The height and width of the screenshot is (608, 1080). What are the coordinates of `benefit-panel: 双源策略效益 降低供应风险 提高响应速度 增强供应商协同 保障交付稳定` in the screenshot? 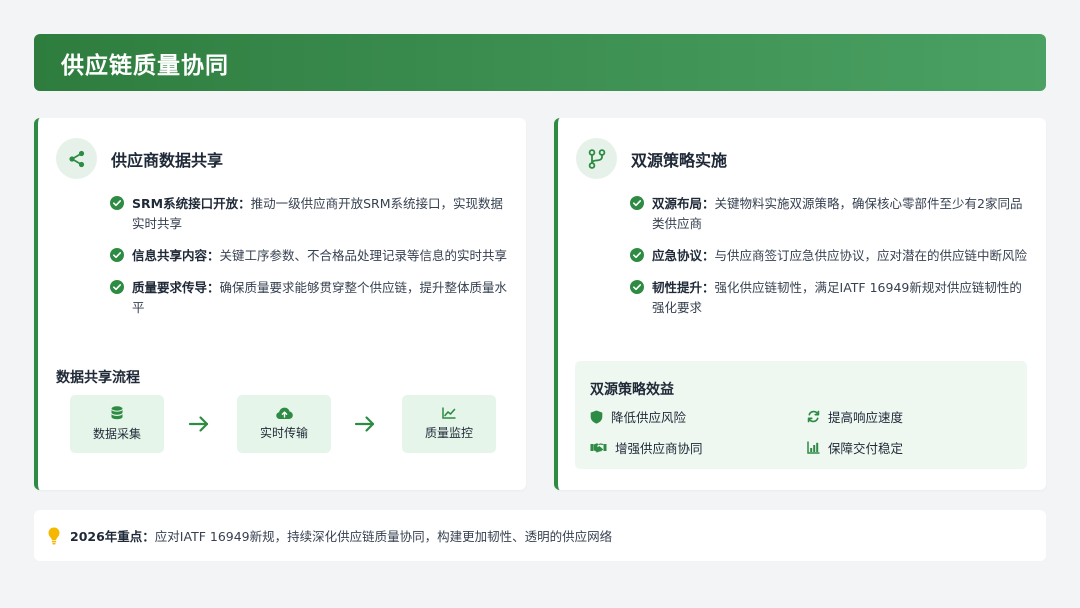 It's located at (801, 415).